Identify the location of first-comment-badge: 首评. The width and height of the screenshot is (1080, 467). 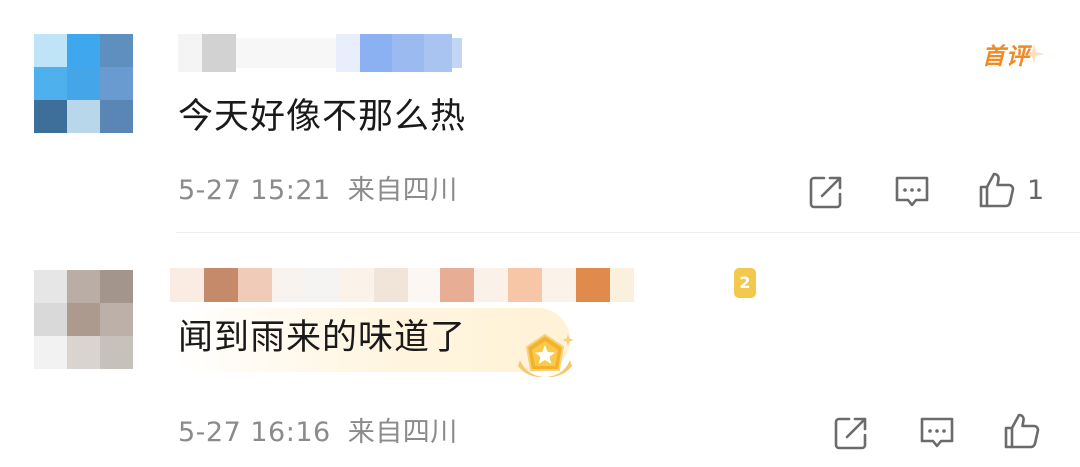
(1014, 60).